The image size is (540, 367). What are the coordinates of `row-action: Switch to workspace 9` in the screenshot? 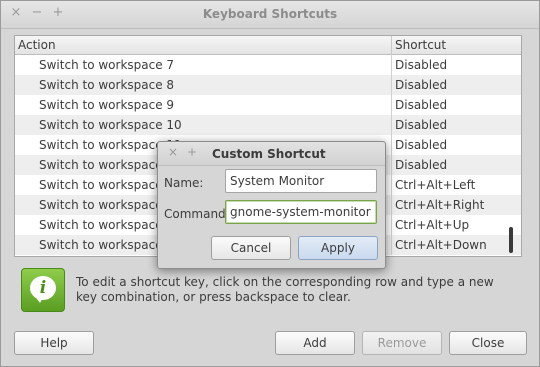 It's located at (107, 105).